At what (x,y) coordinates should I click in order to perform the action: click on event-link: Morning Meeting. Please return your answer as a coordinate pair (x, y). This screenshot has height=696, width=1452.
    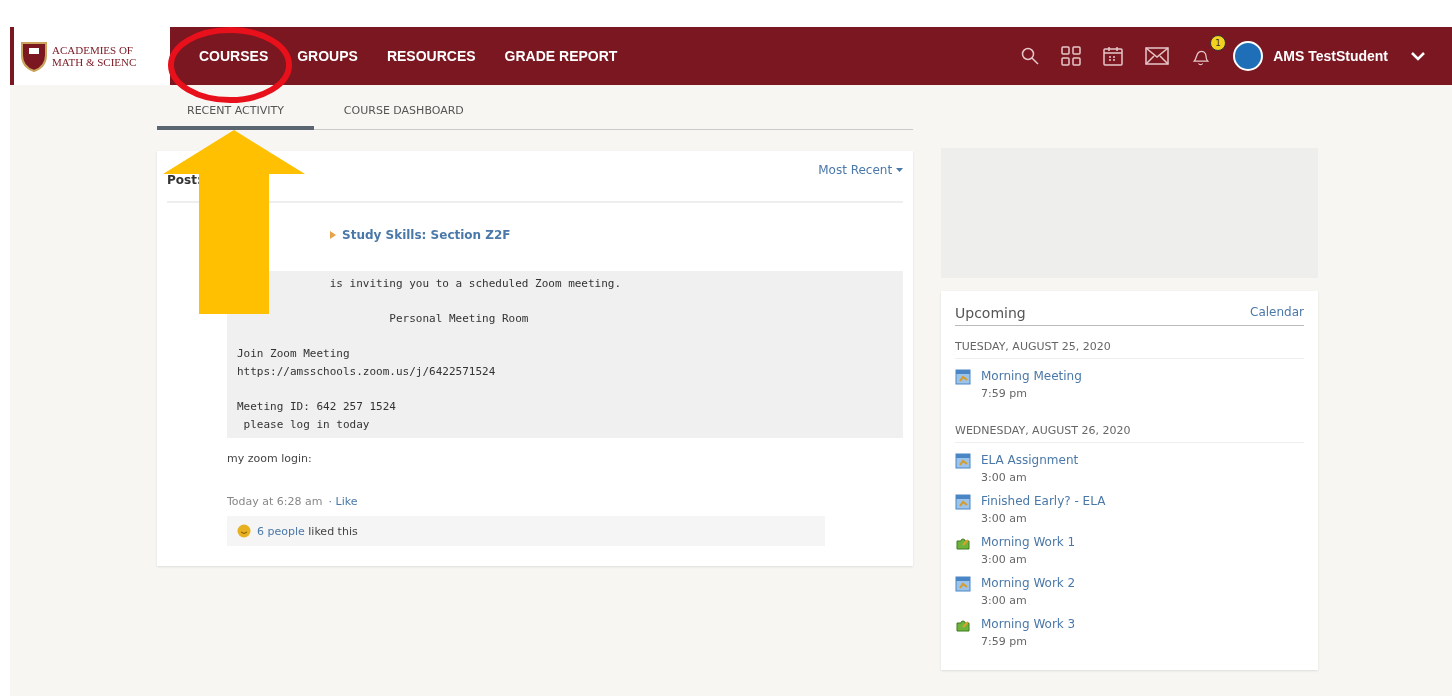
    Looking at the image, I should click on (1142, 377).